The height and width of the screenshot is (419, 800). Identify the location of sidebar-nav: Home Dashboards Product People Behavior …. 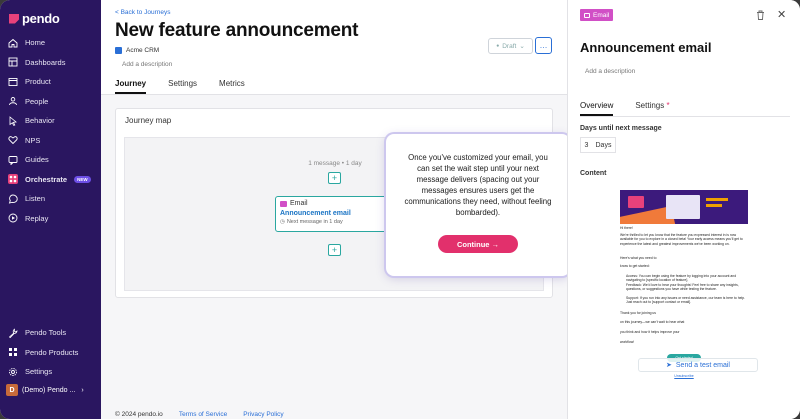
(50, 130).